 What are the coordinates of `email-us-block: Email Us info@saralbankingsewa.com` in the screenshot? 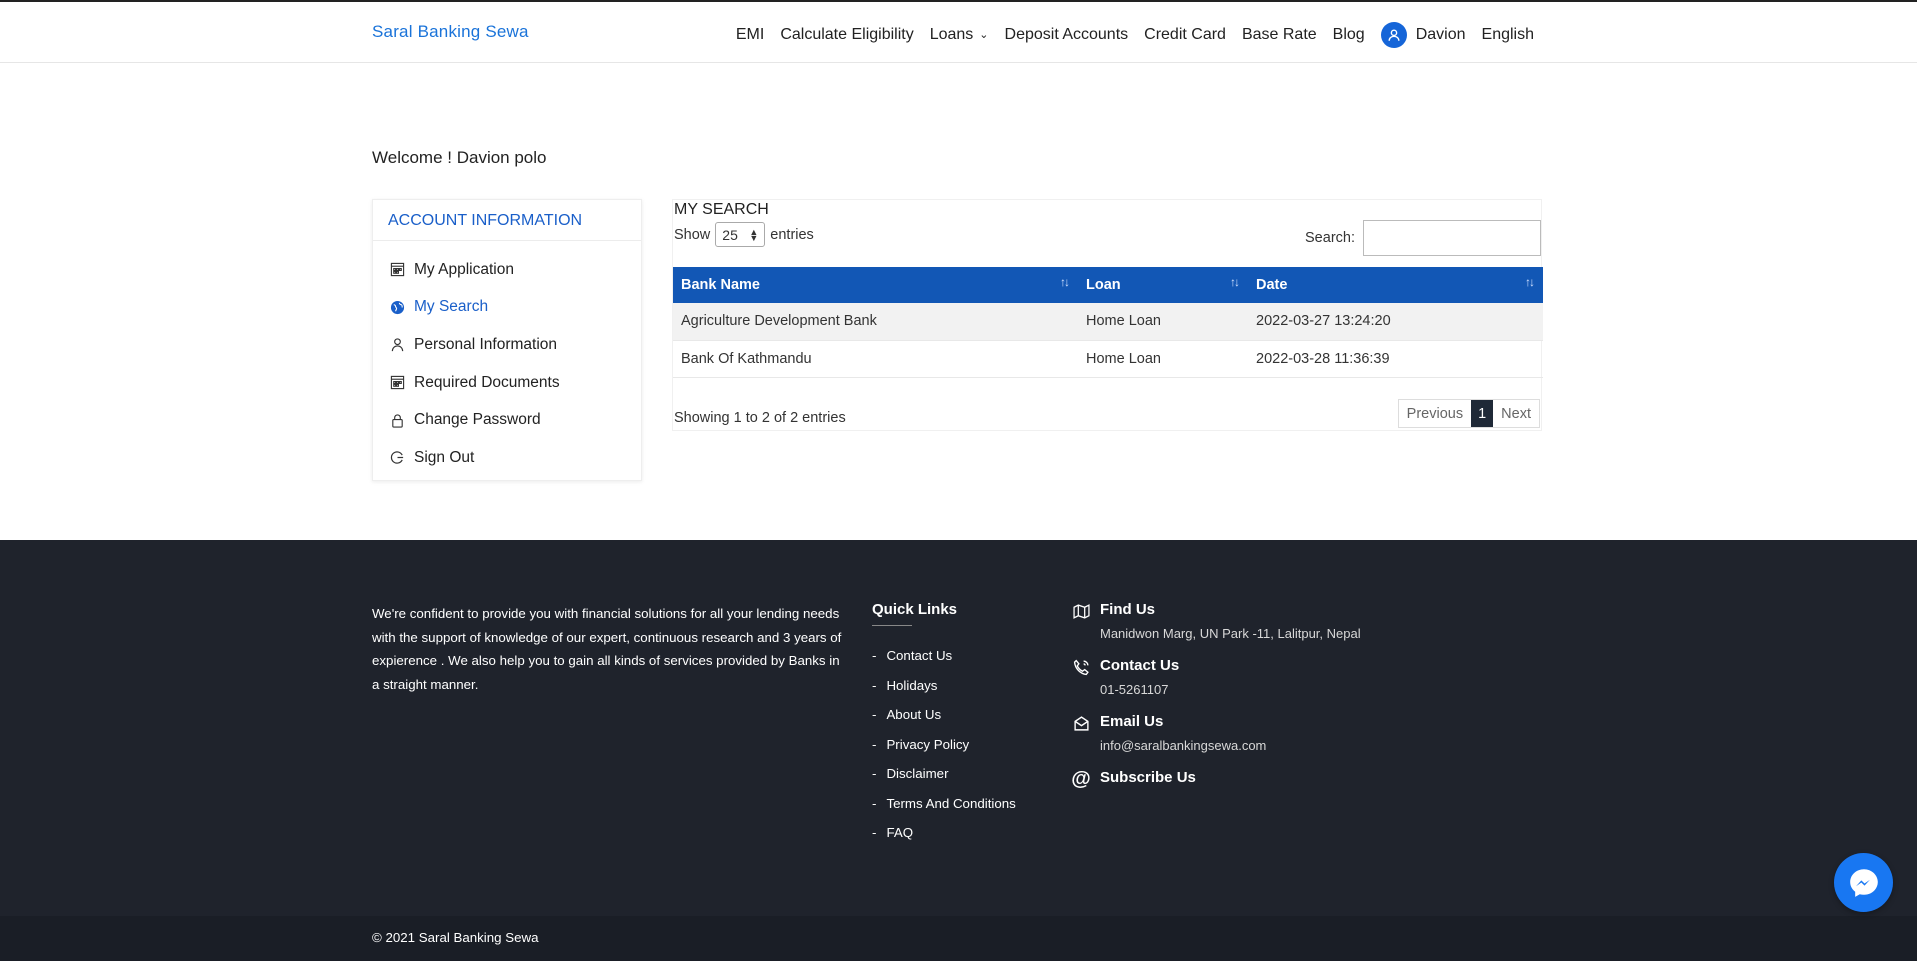 It's located at (1222, 734).